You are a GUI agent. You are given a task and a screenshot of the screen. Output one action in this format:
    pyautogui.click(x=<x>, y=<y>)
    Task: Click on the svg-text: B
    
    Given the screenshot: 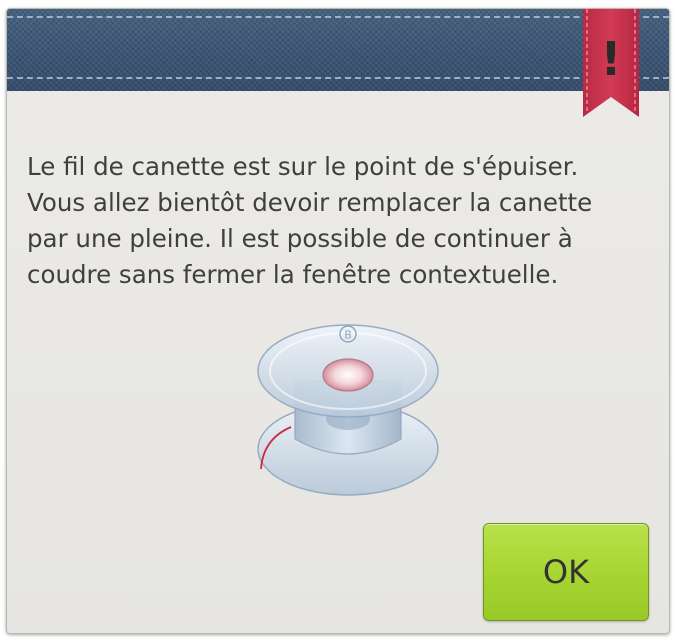 What is the action you would take?
    pyautogui.click(x=348, y=335)
    